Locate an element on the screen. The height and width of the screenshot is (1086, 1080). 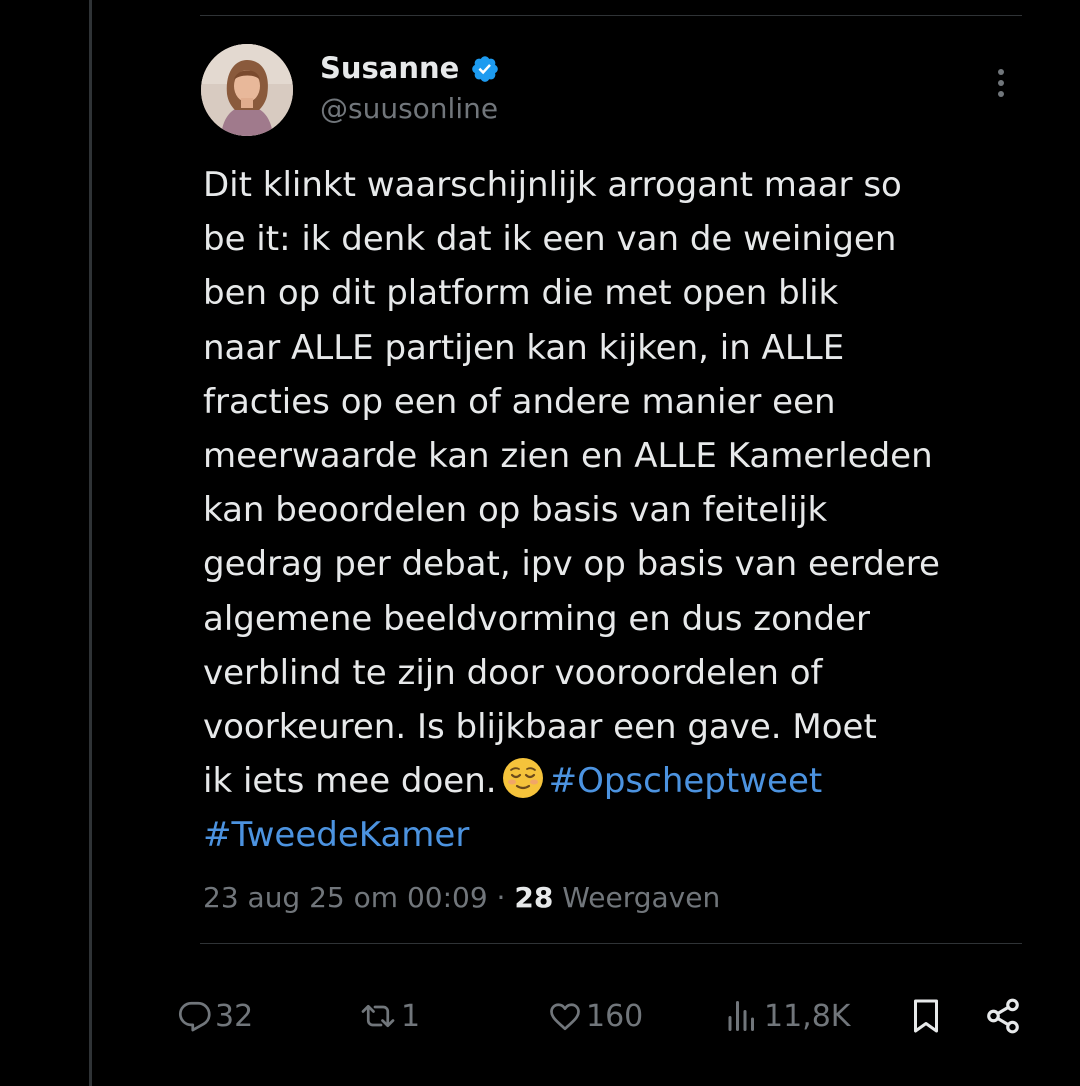
timestamp: 23 aug 25 om 00:09 is located at coordinates (345, 897).